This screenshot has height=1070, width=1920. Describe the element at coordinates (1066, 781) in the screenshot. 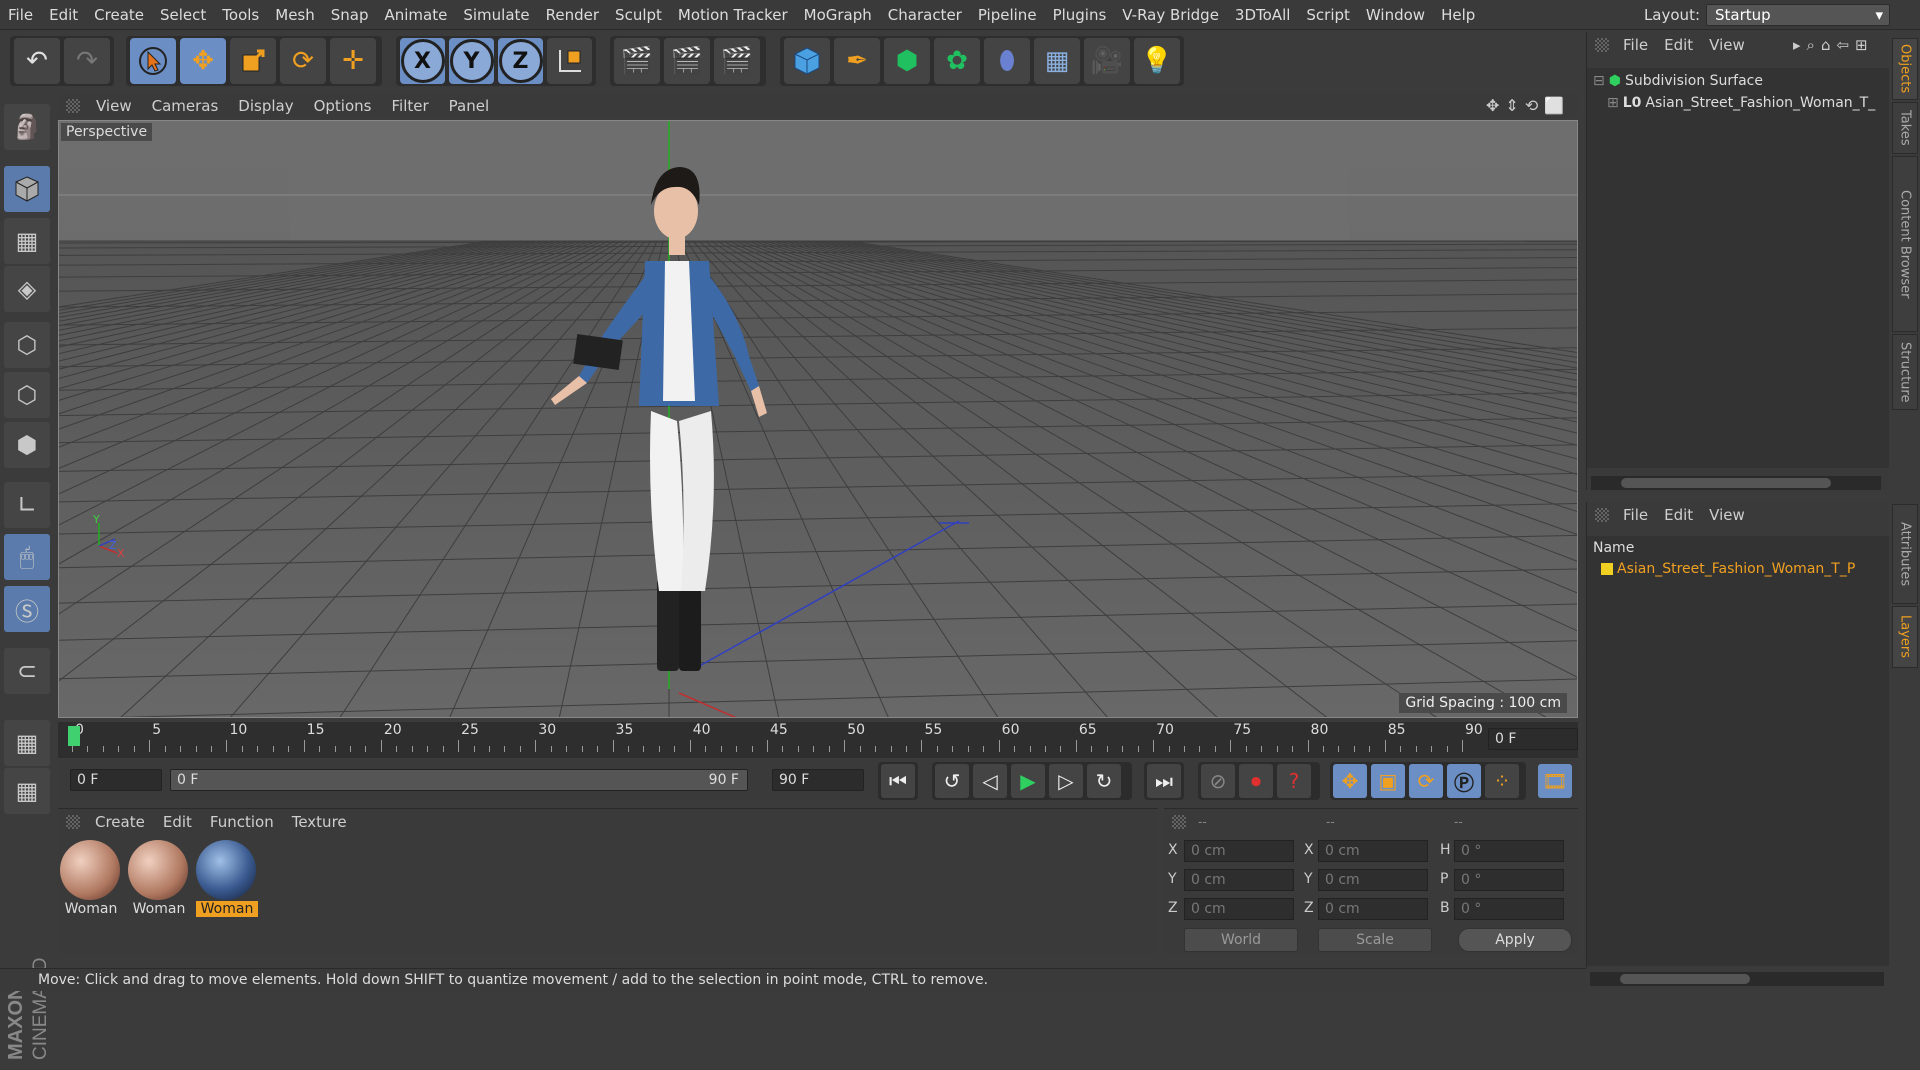

I see `next-frame-icon: ▷` at that location.